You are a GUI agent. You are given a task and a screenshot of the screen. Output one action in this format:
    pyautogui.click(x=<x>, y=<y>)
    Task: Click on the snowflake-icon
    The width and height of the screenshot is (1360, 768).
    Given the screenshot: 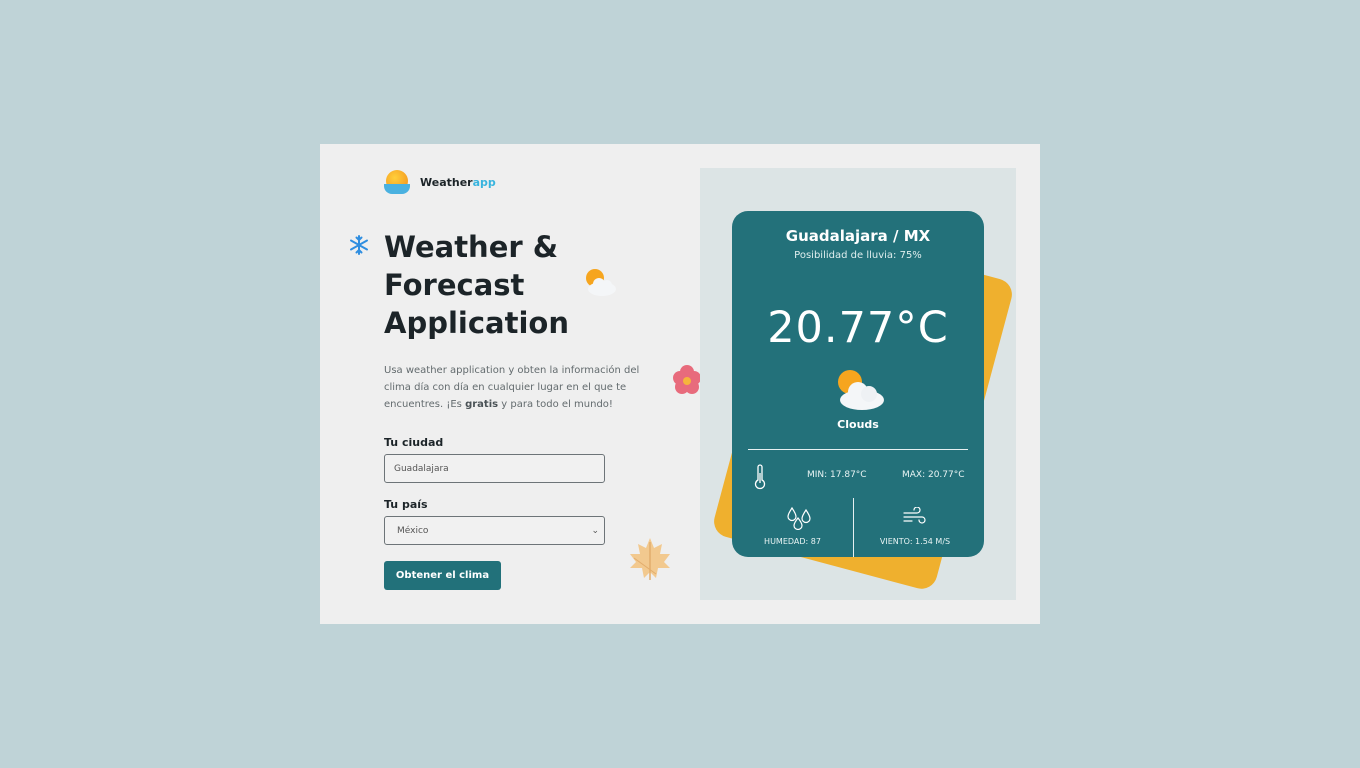 What is the action you would take?
    pyautogui.click(x=359, y=245)
    